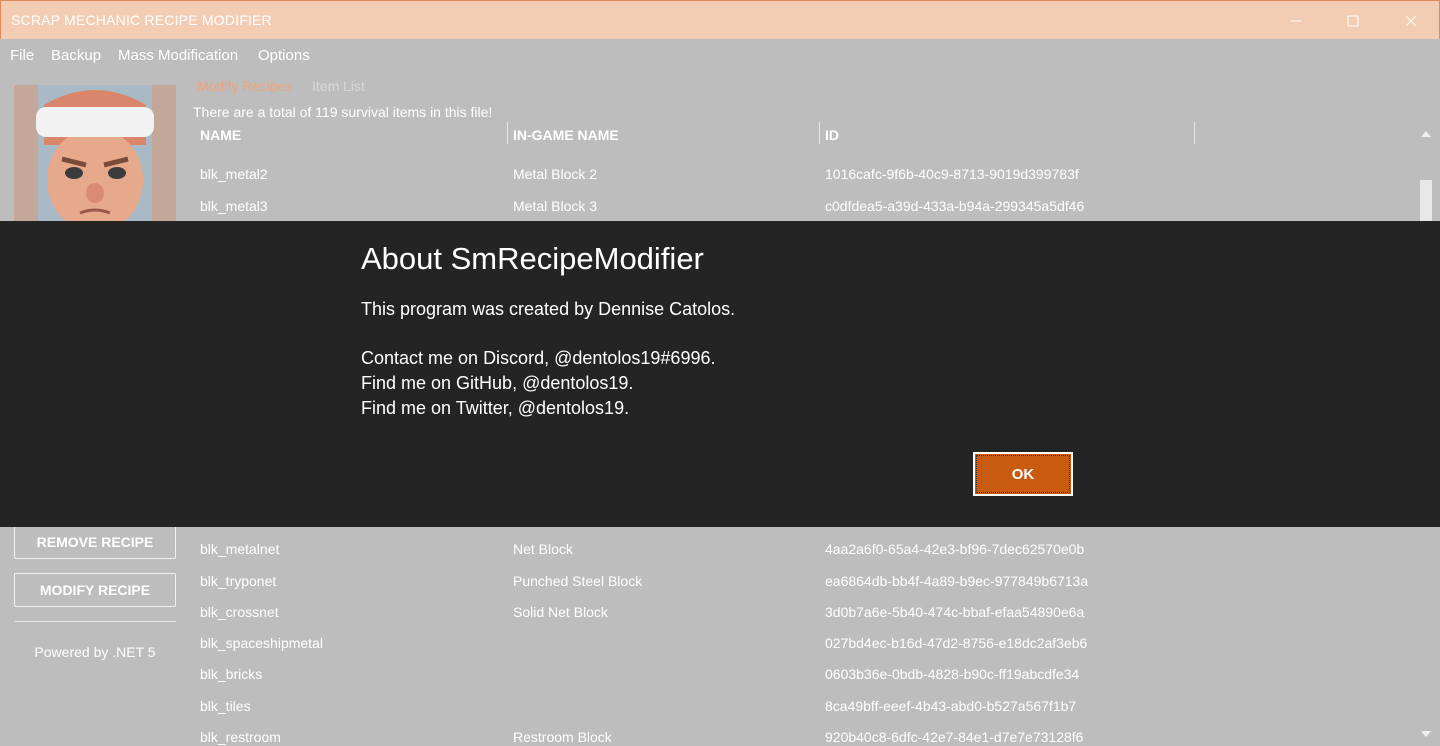  I want to click on ok-button: OK, so click(1023, 474).